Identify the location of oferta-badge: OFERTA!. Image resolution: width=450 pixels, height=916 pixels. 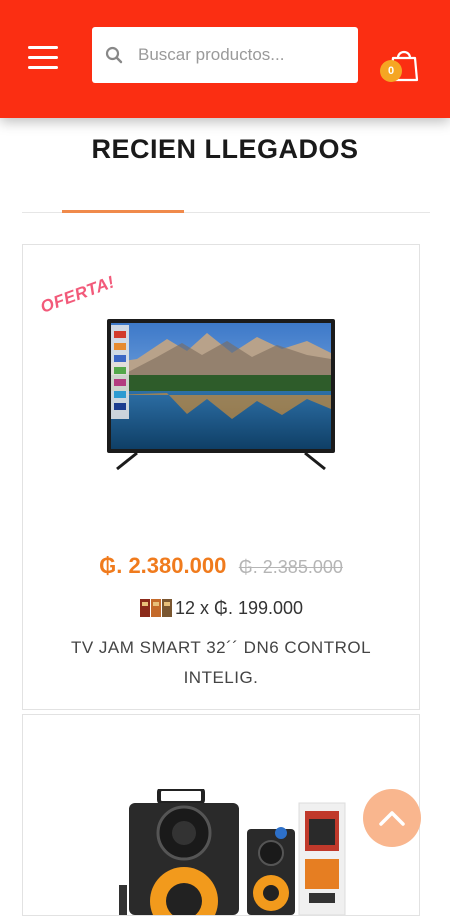
(77, 294).